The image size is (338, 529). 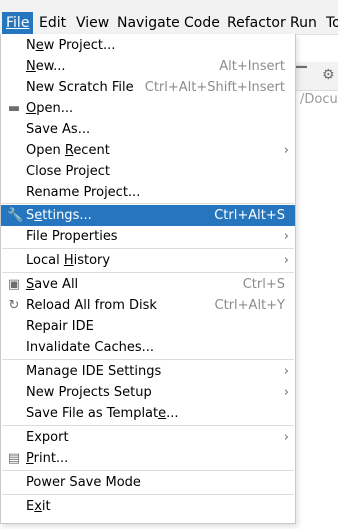 I want to click on menu-item-new-scratch-file: New Scratch File Ctrl+Alt+Shift+Insert, so click(x=148, y=87).